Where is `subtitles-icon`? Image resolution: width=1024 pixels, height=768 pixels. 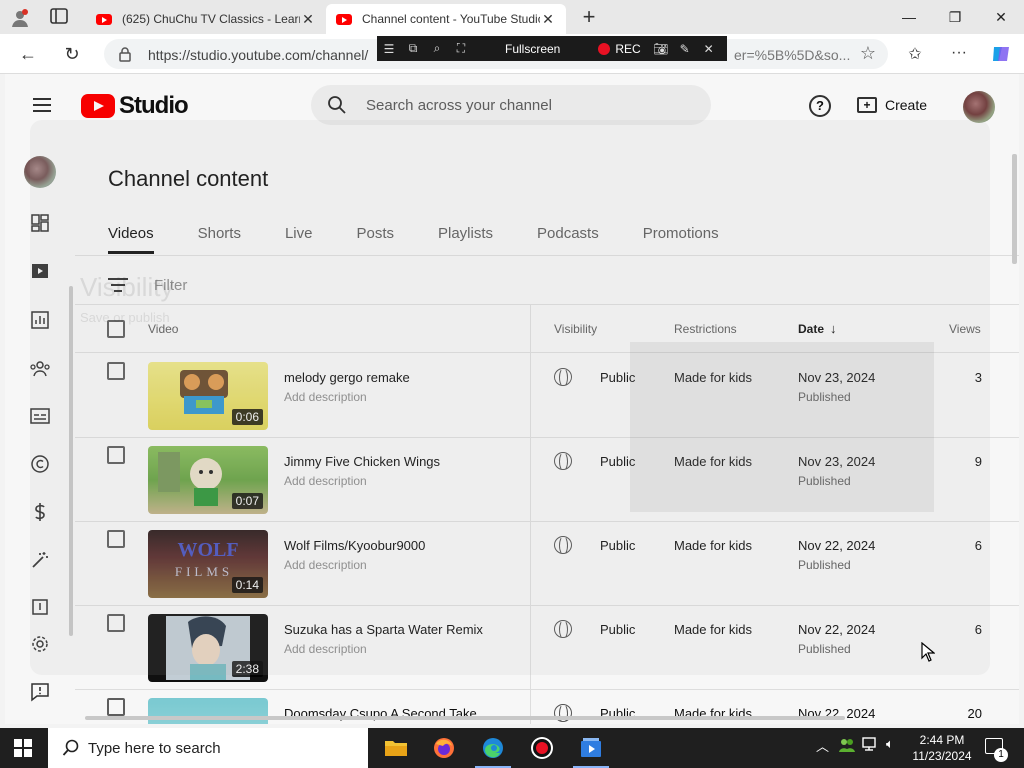
subtitles-icon is located at coordinates (40, 416).